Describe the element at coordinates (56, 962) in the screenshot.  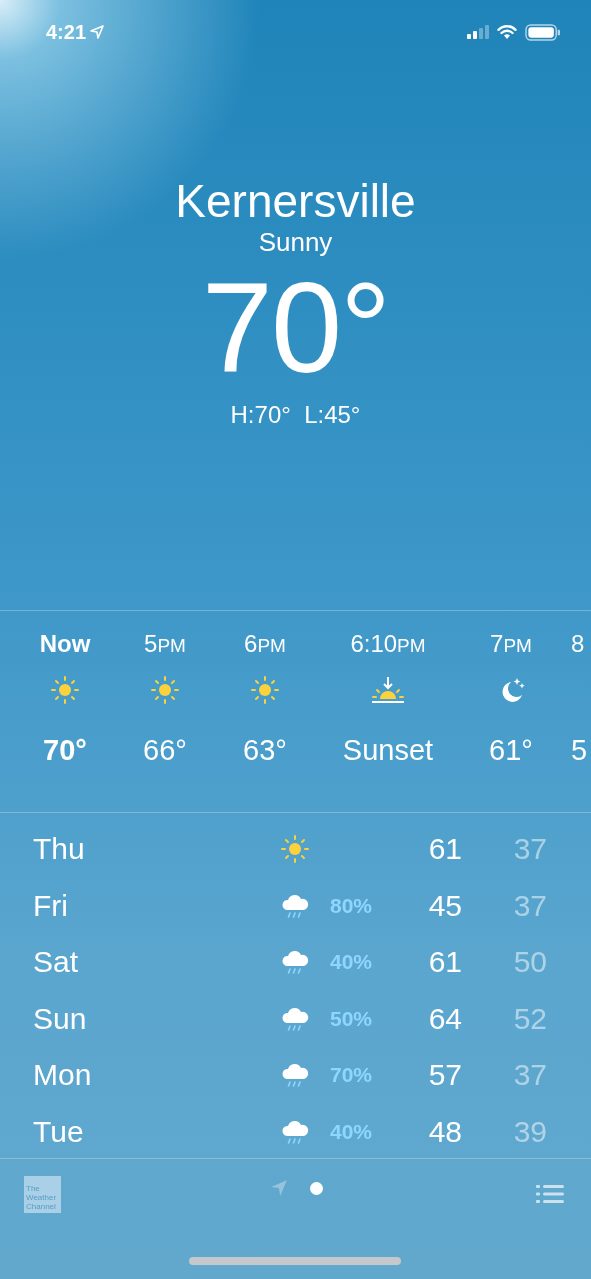
I see `day-name: Sat` at that location.